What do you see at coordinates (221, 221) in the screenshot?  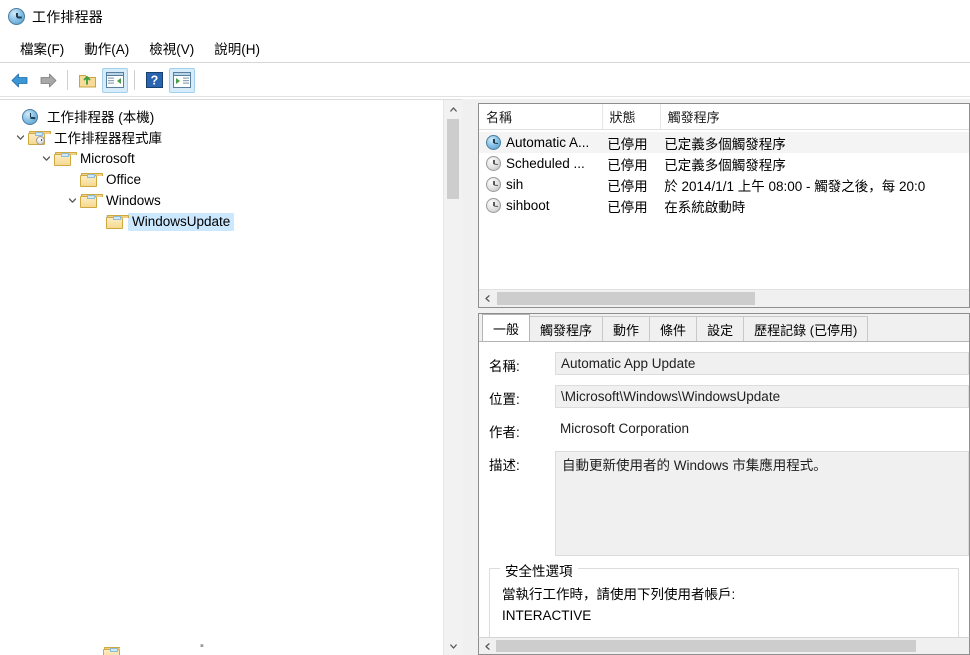 I see `tree-node-windowsupdate: WindowsUpdate` at bounding box center [221, 221].